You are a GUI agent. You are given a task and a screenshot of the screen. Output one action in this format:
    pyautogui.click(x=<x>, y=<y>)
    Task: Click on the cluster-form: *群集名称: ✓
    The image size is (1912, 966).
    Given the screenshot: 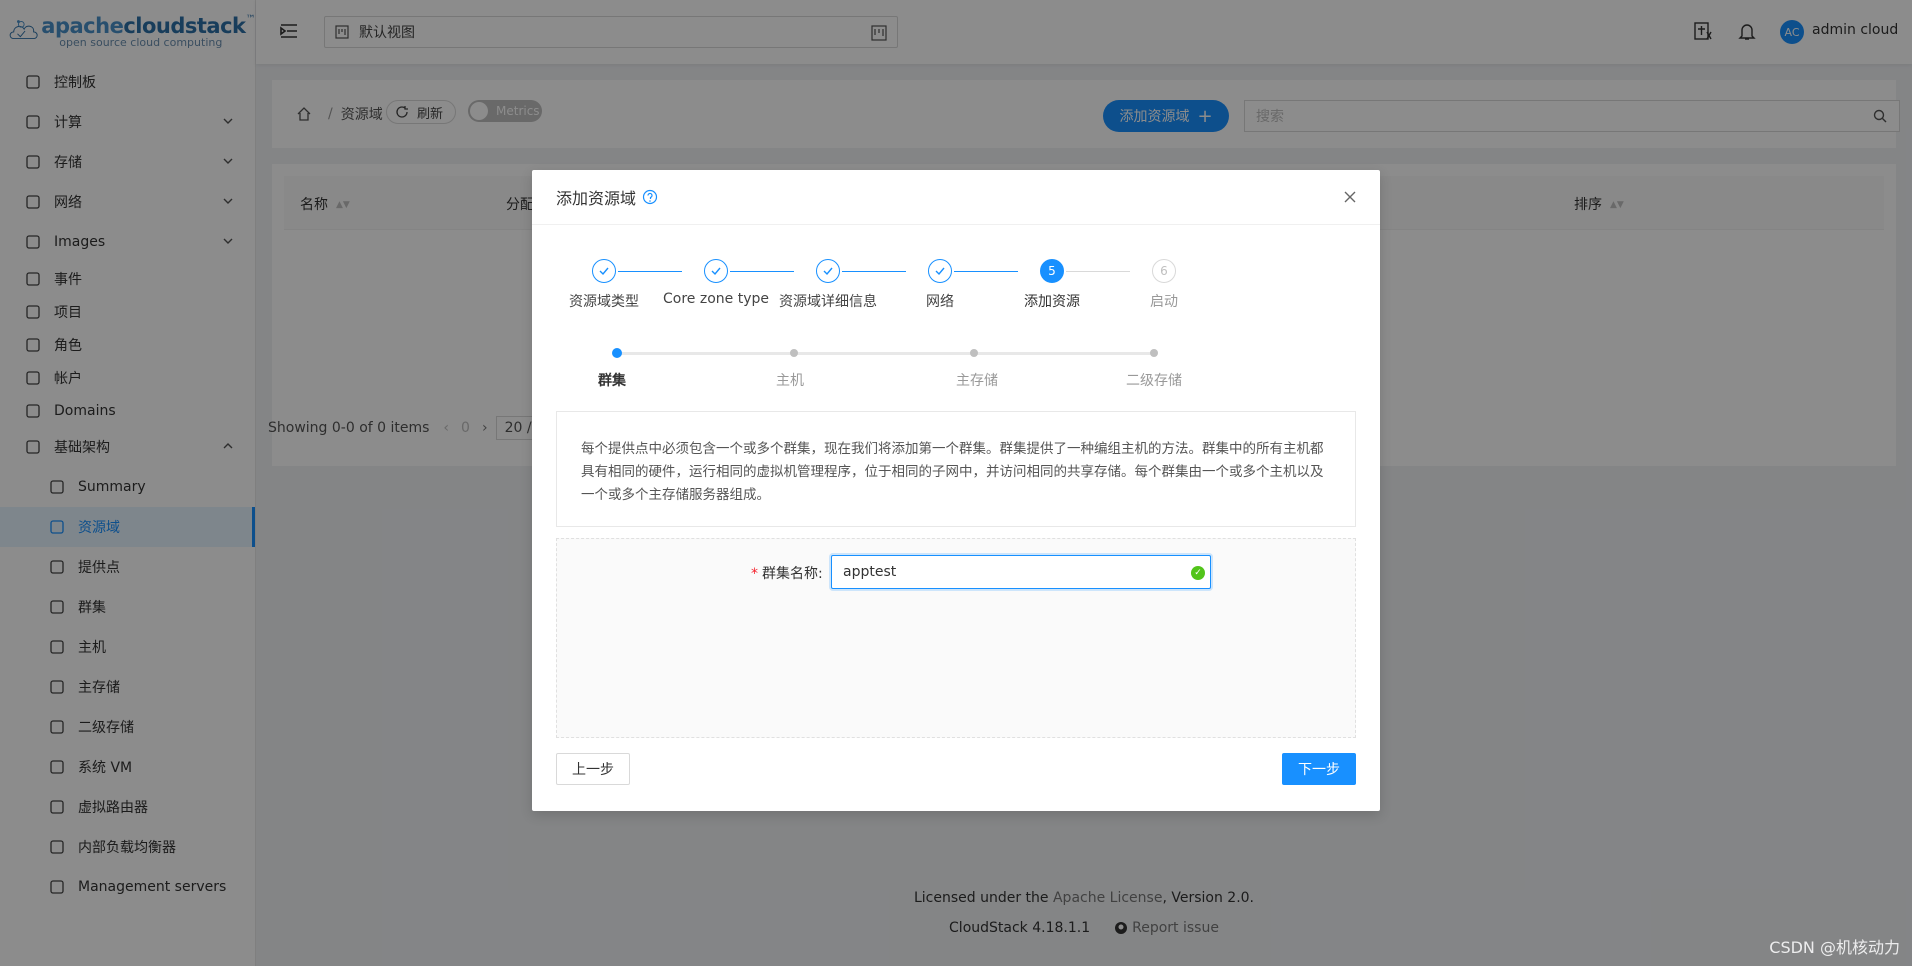 What is the action you would take?
    pyautogui.click(x=956, y=638)
    